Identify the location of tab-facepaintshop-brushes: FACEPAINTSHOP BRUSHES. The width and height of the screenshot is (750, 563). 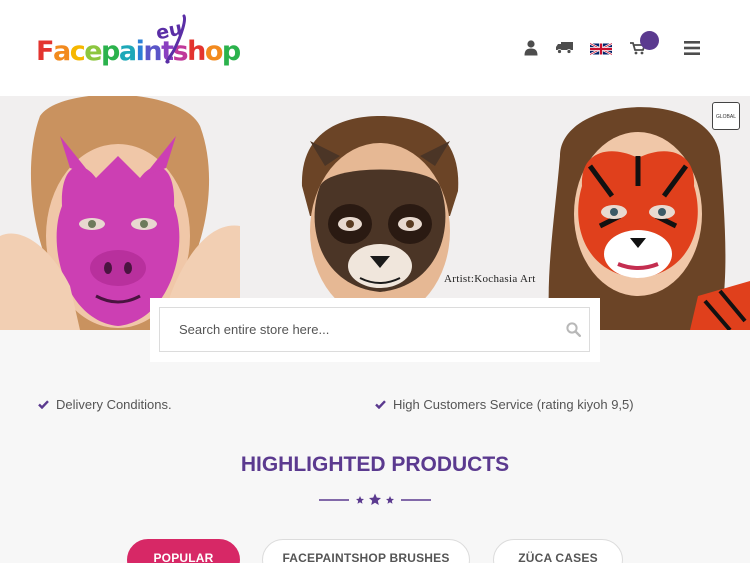
(366, 551).